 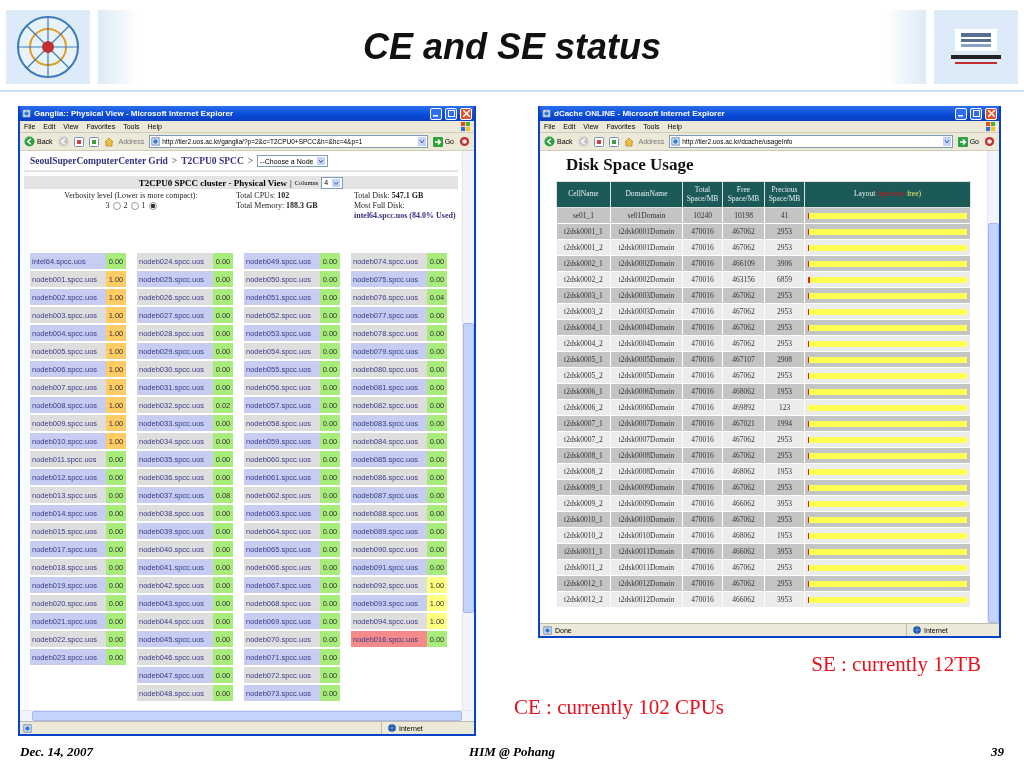 I want to click on stat-text: Total Memory: 188.3 GB, so click(x=277, y=205).